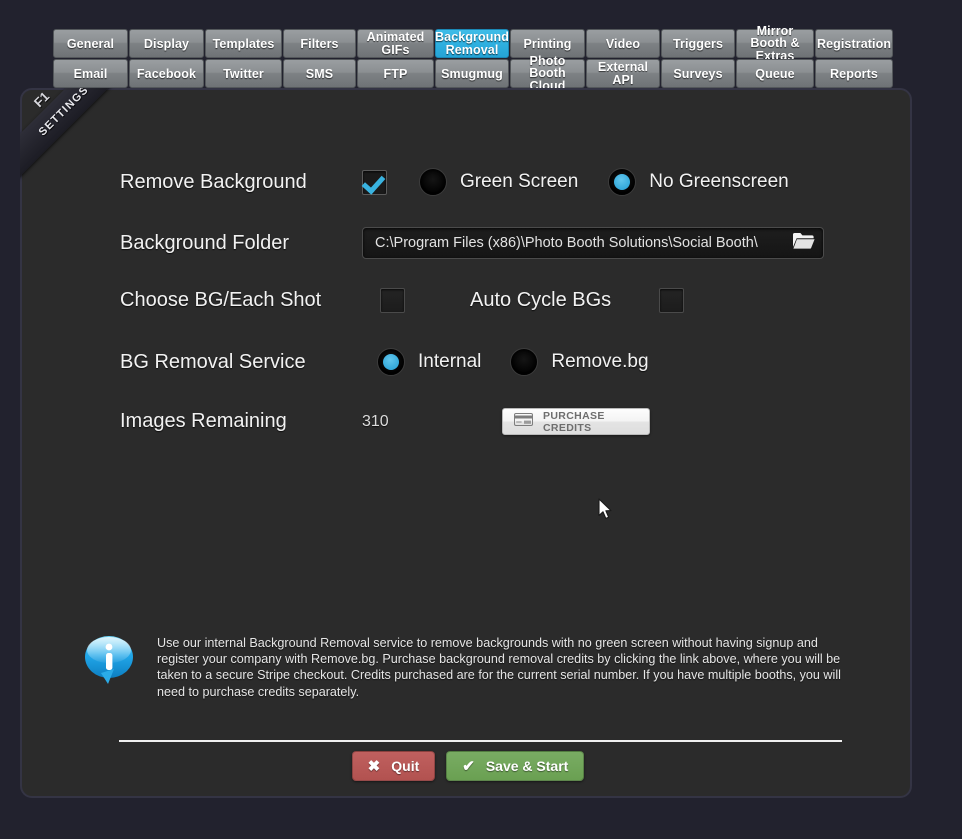 The width and height of the screenshot is (962, 839). I want to click on tab-sms: SMS, so click(319, 73).